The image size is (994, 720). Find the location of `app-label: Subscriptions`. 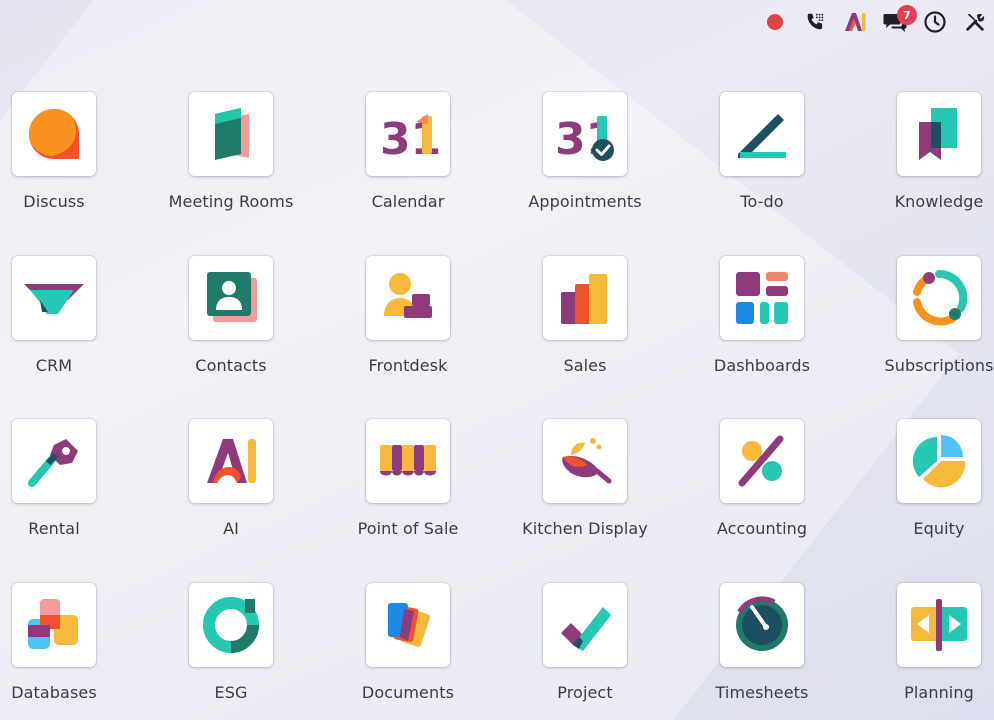

app-label: Subscriptions is located at coordinates (939, 365).